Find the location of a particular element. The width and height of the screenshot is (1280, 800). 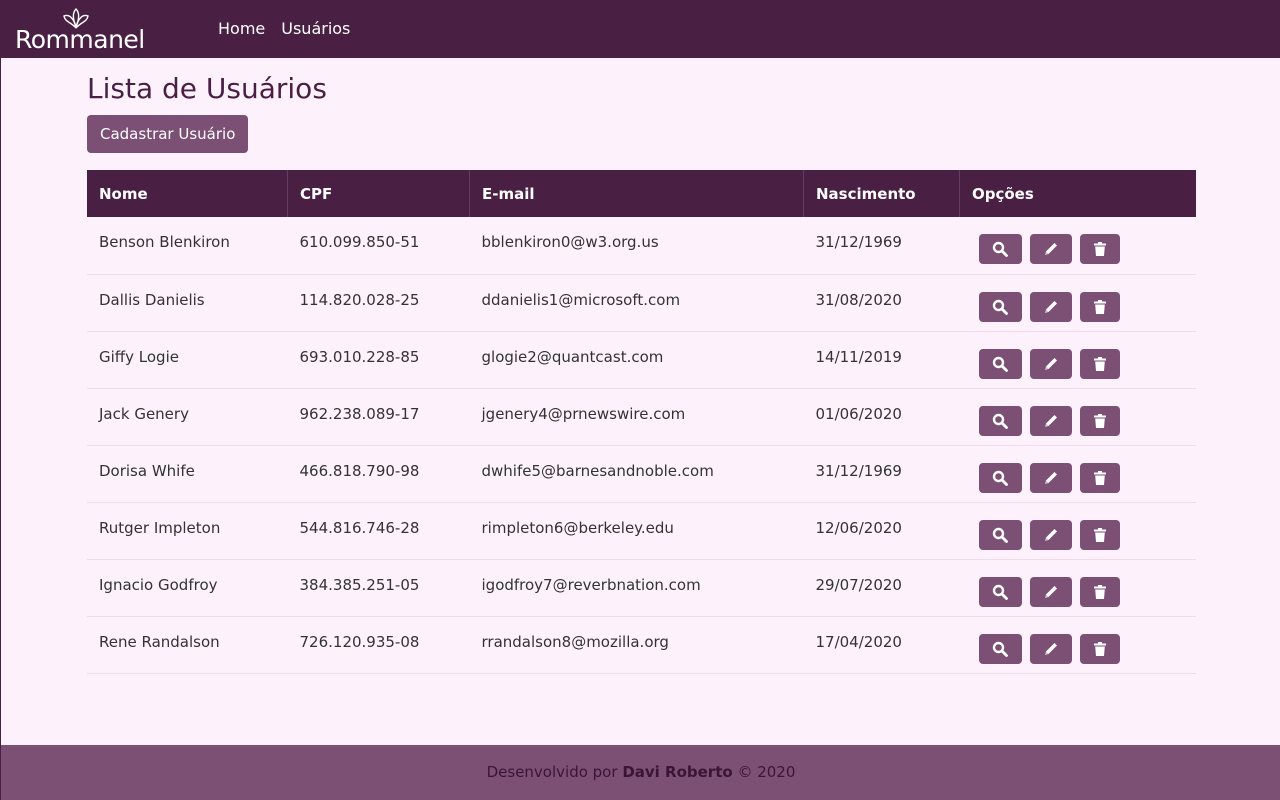

cell-nome: Giffy Logie is located at coordinates (187, 360).